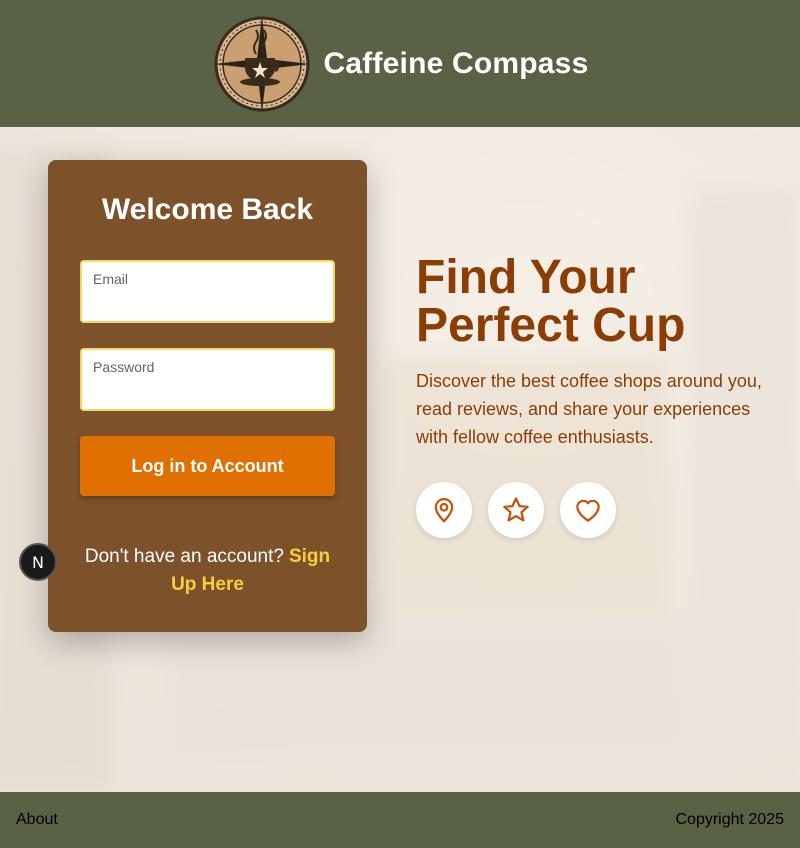  Describe the element at coordinates (37, 820) in the screenshot. I see `about-link: About` at that location.